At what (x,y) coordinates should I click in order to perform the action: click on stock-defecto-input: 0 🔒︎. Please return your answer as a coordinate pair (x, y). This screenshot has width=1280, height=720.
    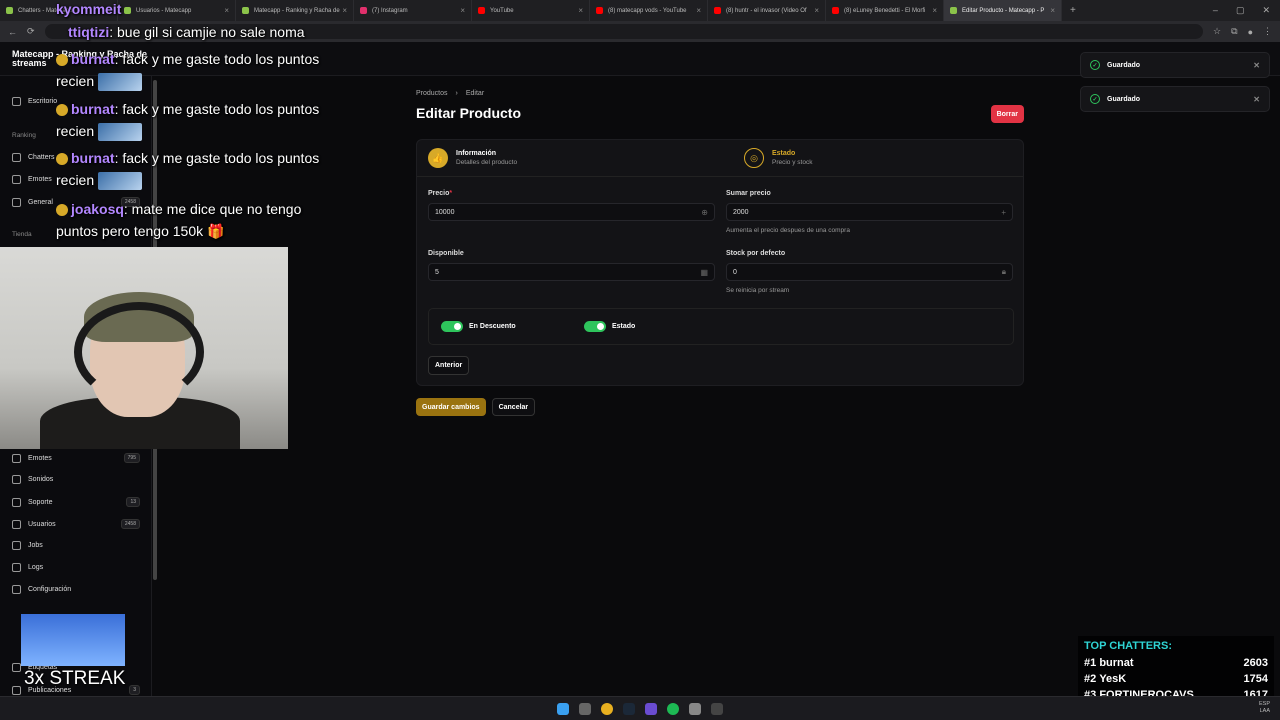
    Looking at the image, I should click on (869, 272).